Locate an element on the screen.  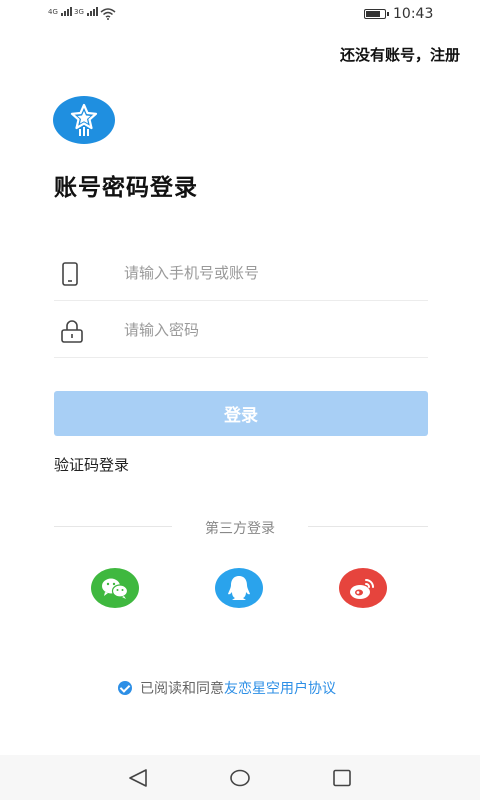
recents-square-icon is located at coordinates (342, 778).